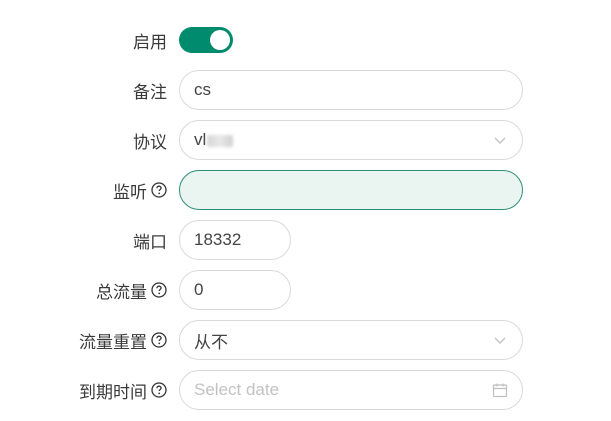  What do you see at coordinates (150, 42) in the screenshot?
I see `enable-label: 启用` at bounding box center [150, 42].